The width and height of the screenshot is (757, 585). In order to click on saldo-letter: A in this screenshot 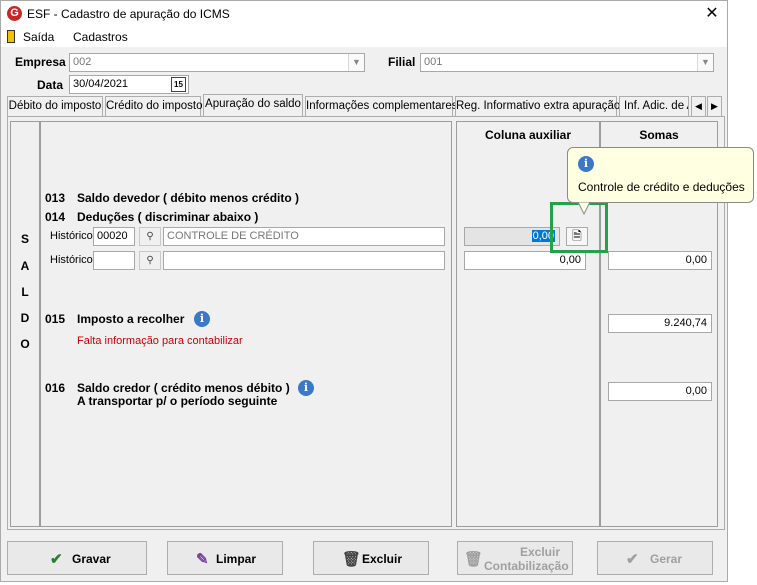, I will do `click(25, 266)`.